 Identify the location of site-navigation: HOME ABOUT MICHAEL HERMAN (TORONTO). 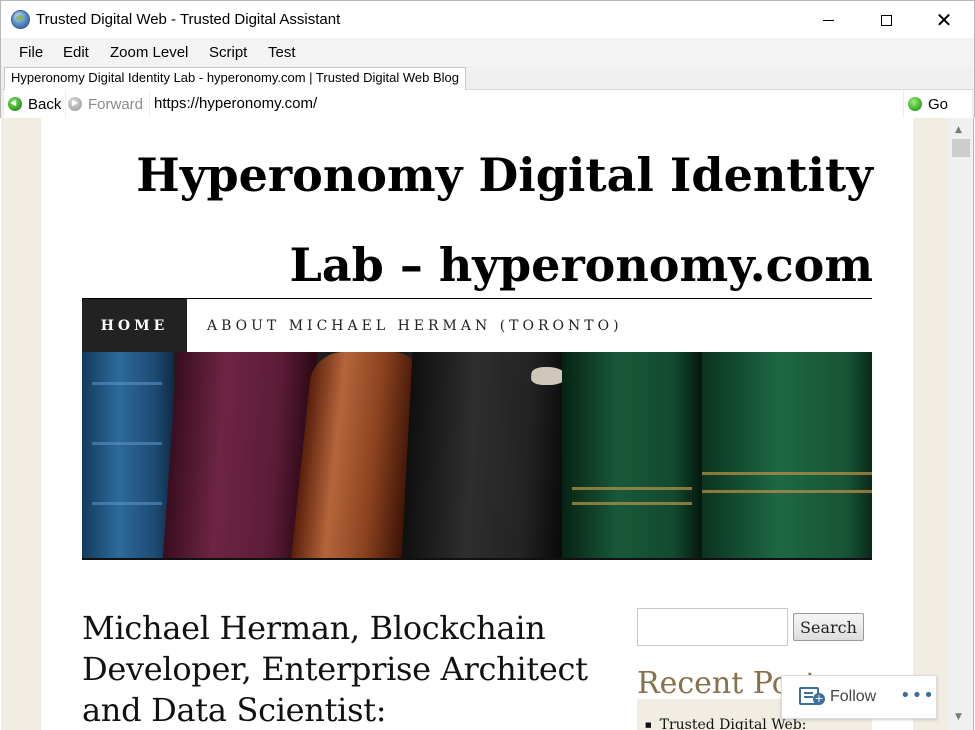
(477, 325).